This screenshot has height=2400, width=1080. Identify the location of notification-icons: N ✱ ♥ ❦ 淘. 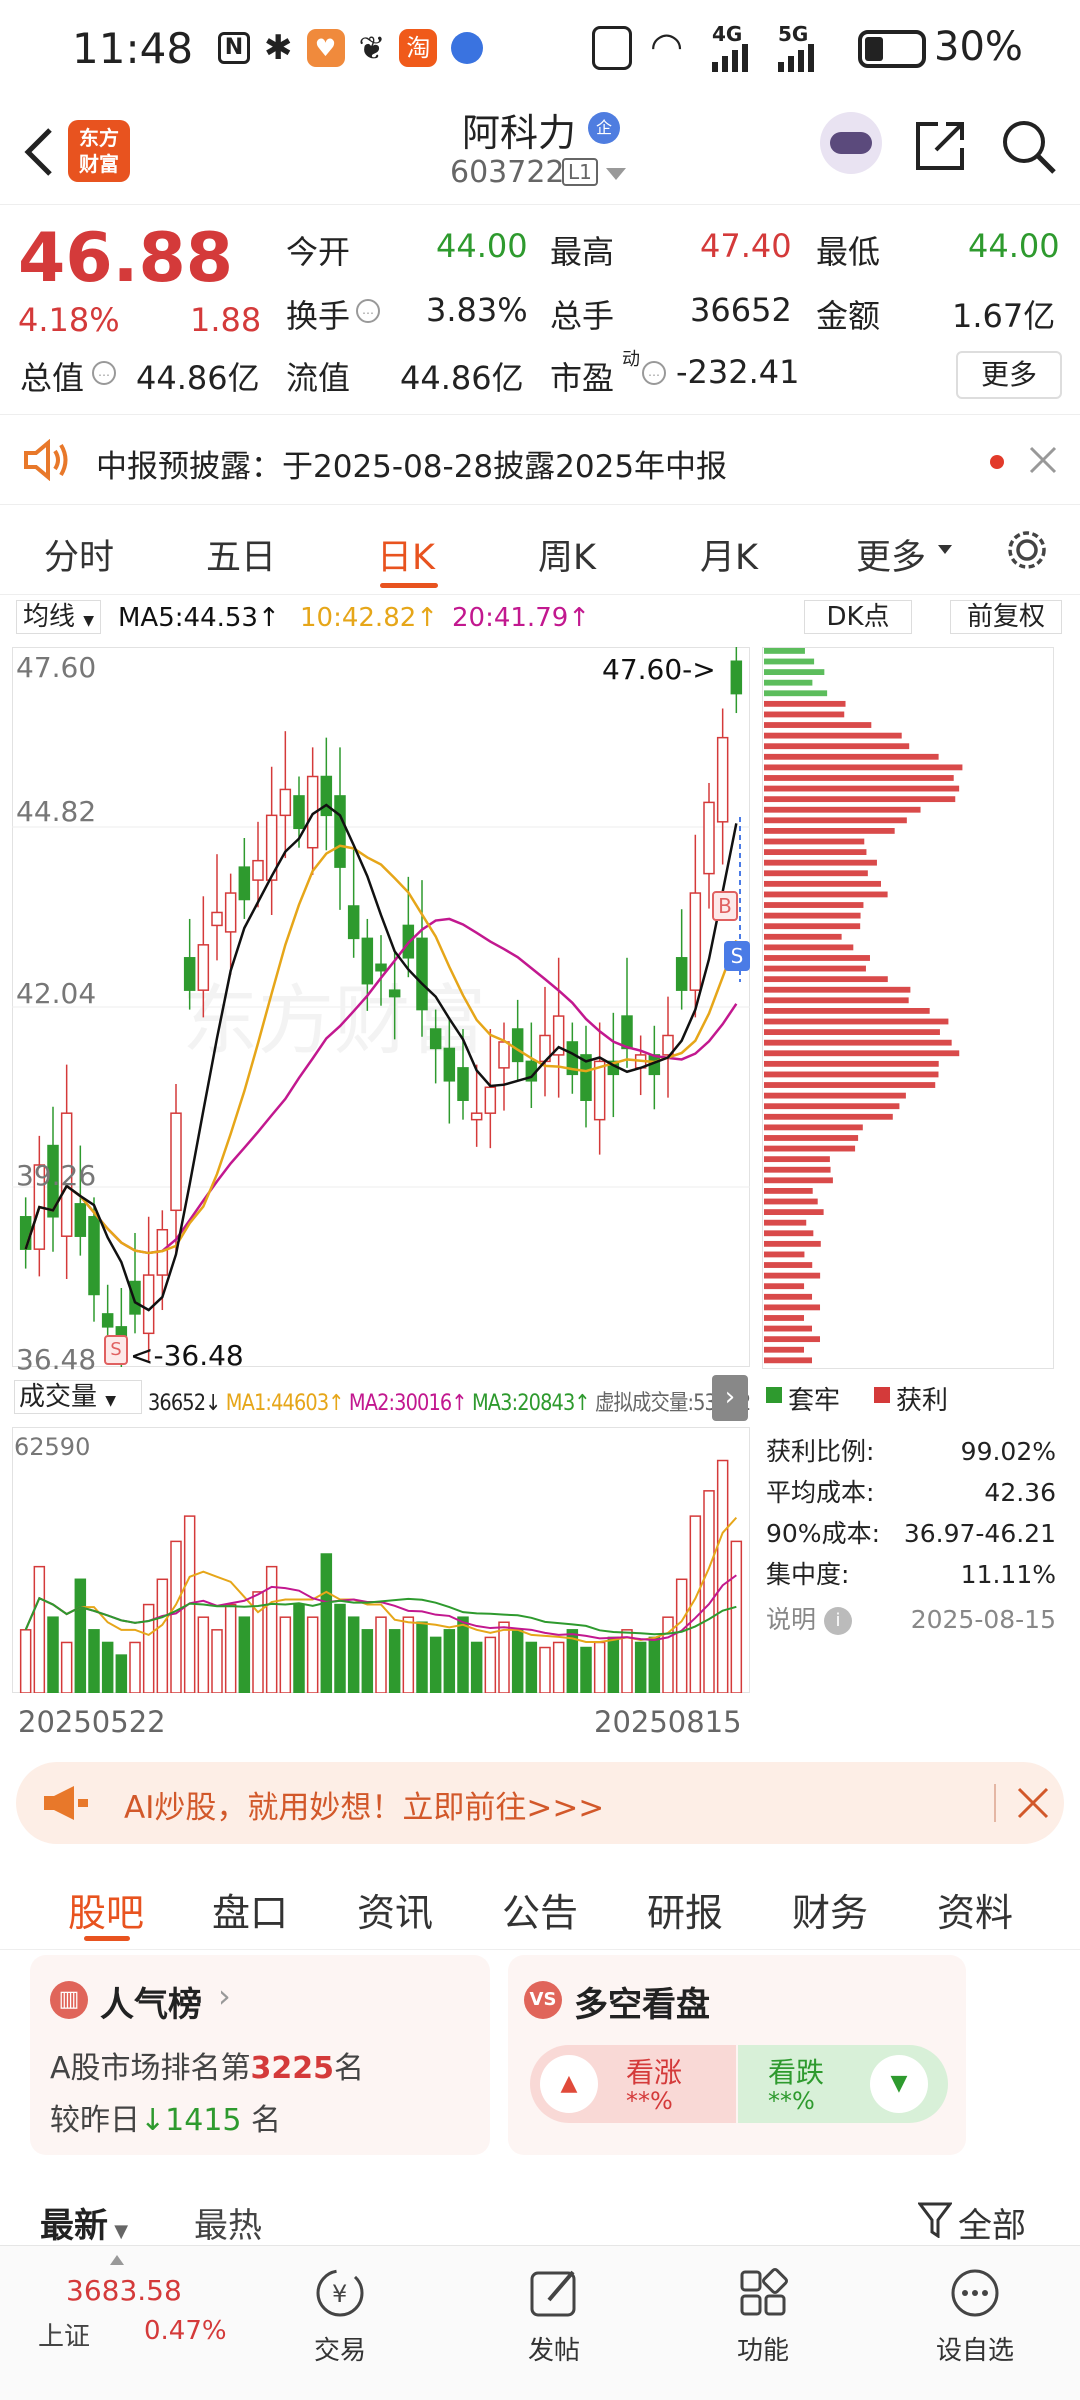
(351, 48).